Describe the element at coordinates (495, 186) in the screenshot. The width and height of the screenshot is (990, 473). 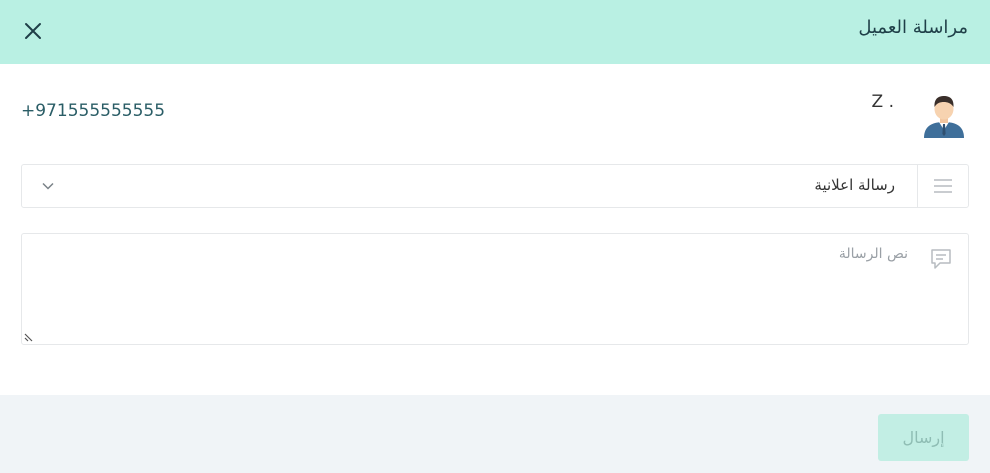
I see `message-type-select: رسالة اعلانية` at that location.